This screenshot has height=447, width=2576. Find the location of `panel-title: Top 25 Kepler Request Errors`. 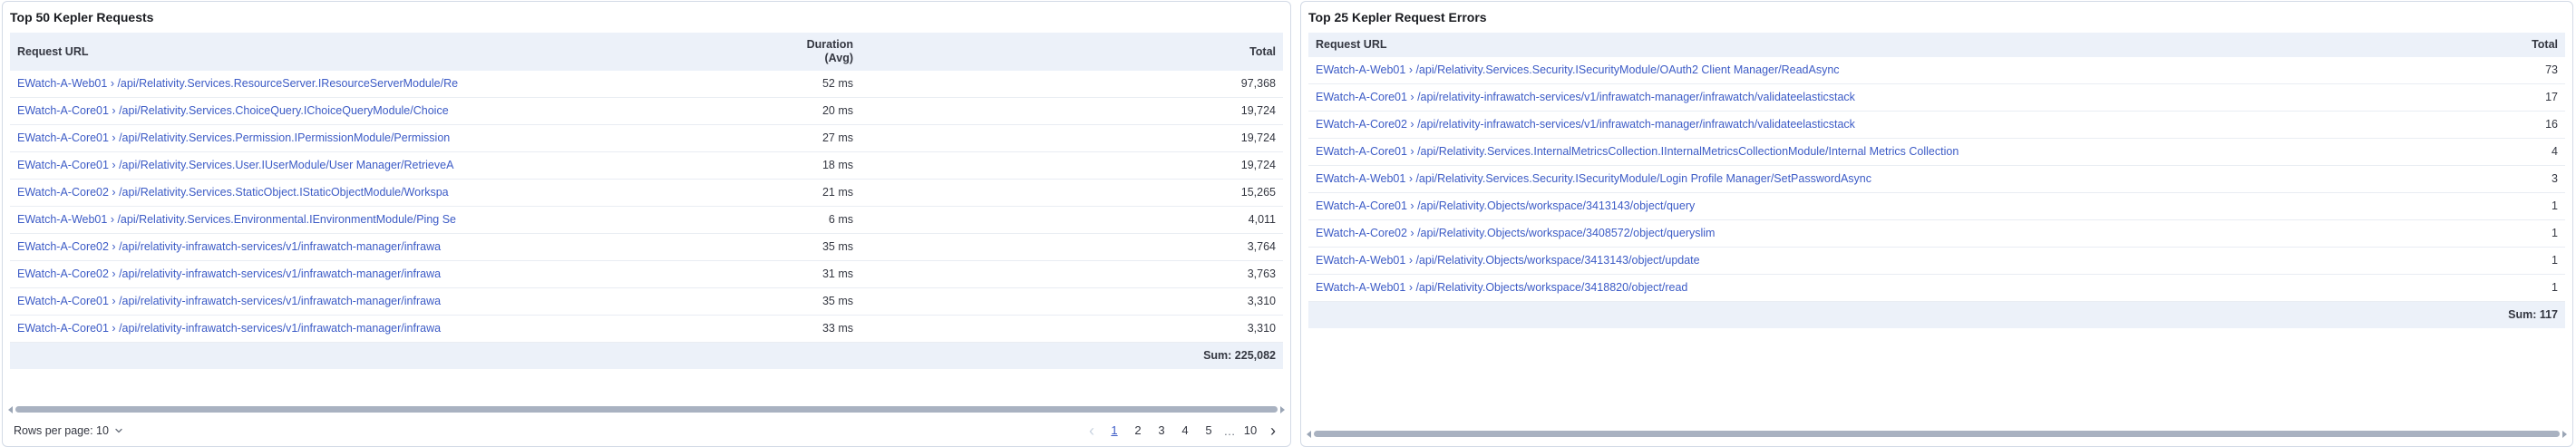

panel-title: Top 25 Kepler Request Errors is located at coordinates (1397, 17).